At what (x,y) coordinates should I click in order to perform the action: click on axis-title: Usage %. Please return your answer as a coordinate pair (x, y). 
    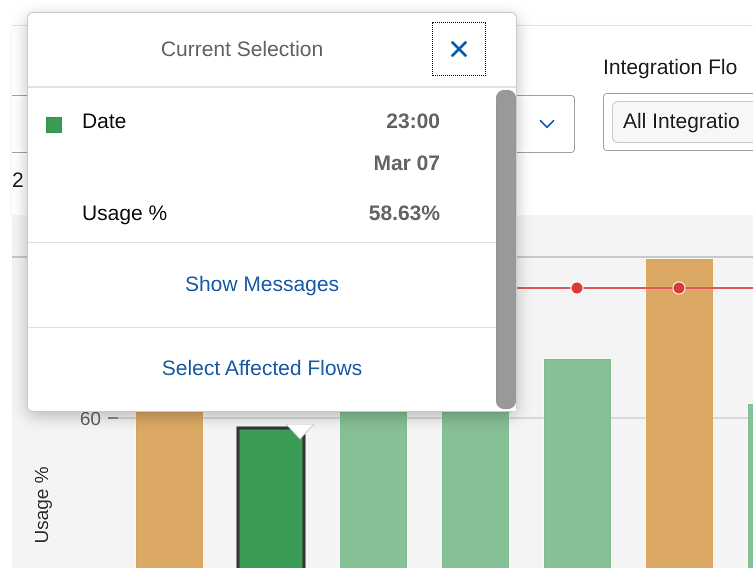
    Looking at the image, I should click on (42, 505).